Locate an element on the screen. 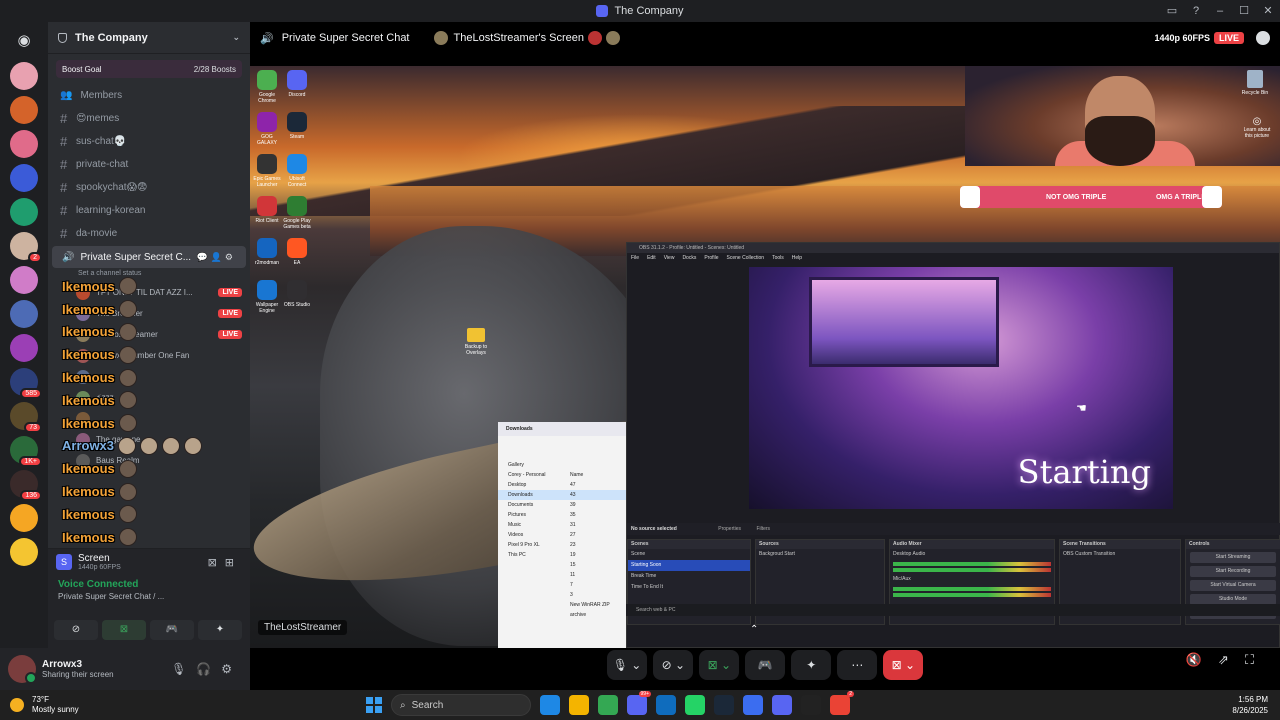  recycle-bin: Recycle Bin is located at coordinates (1255, 83).